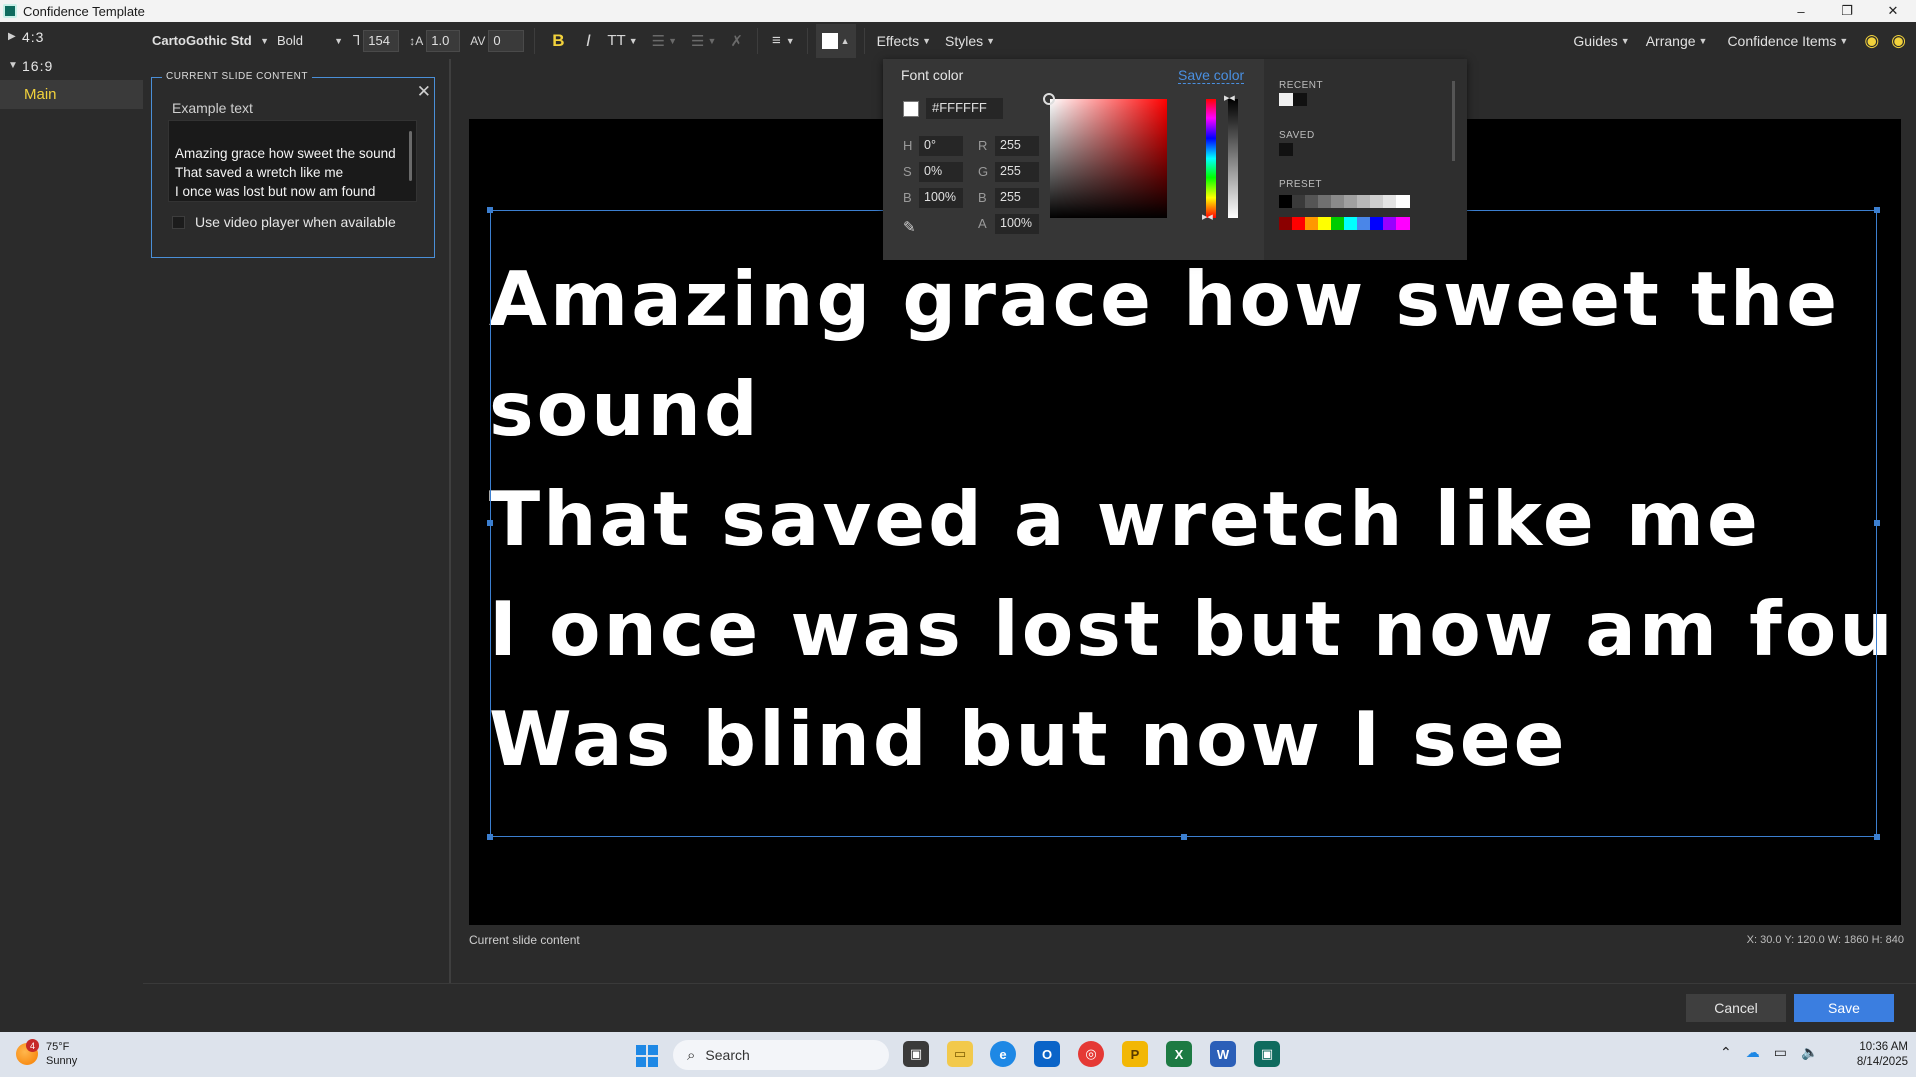 Image resolution: width=1916 pixels, height=1077 pixels. What do you see at coordinates (71, 94) in the screenshot?
I see `tree-item-main: Main` at bounding box center [71, 94].